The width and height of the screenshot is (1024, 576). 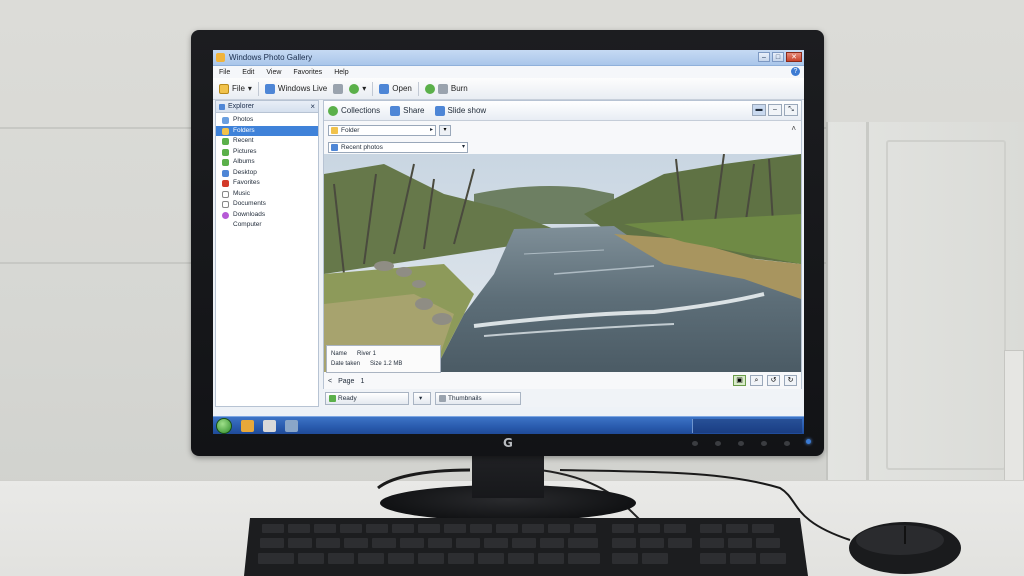 What do you see at coordinates (526, 547) in the screenshot?
I see `keyboard` at bounding box center [526, 547].